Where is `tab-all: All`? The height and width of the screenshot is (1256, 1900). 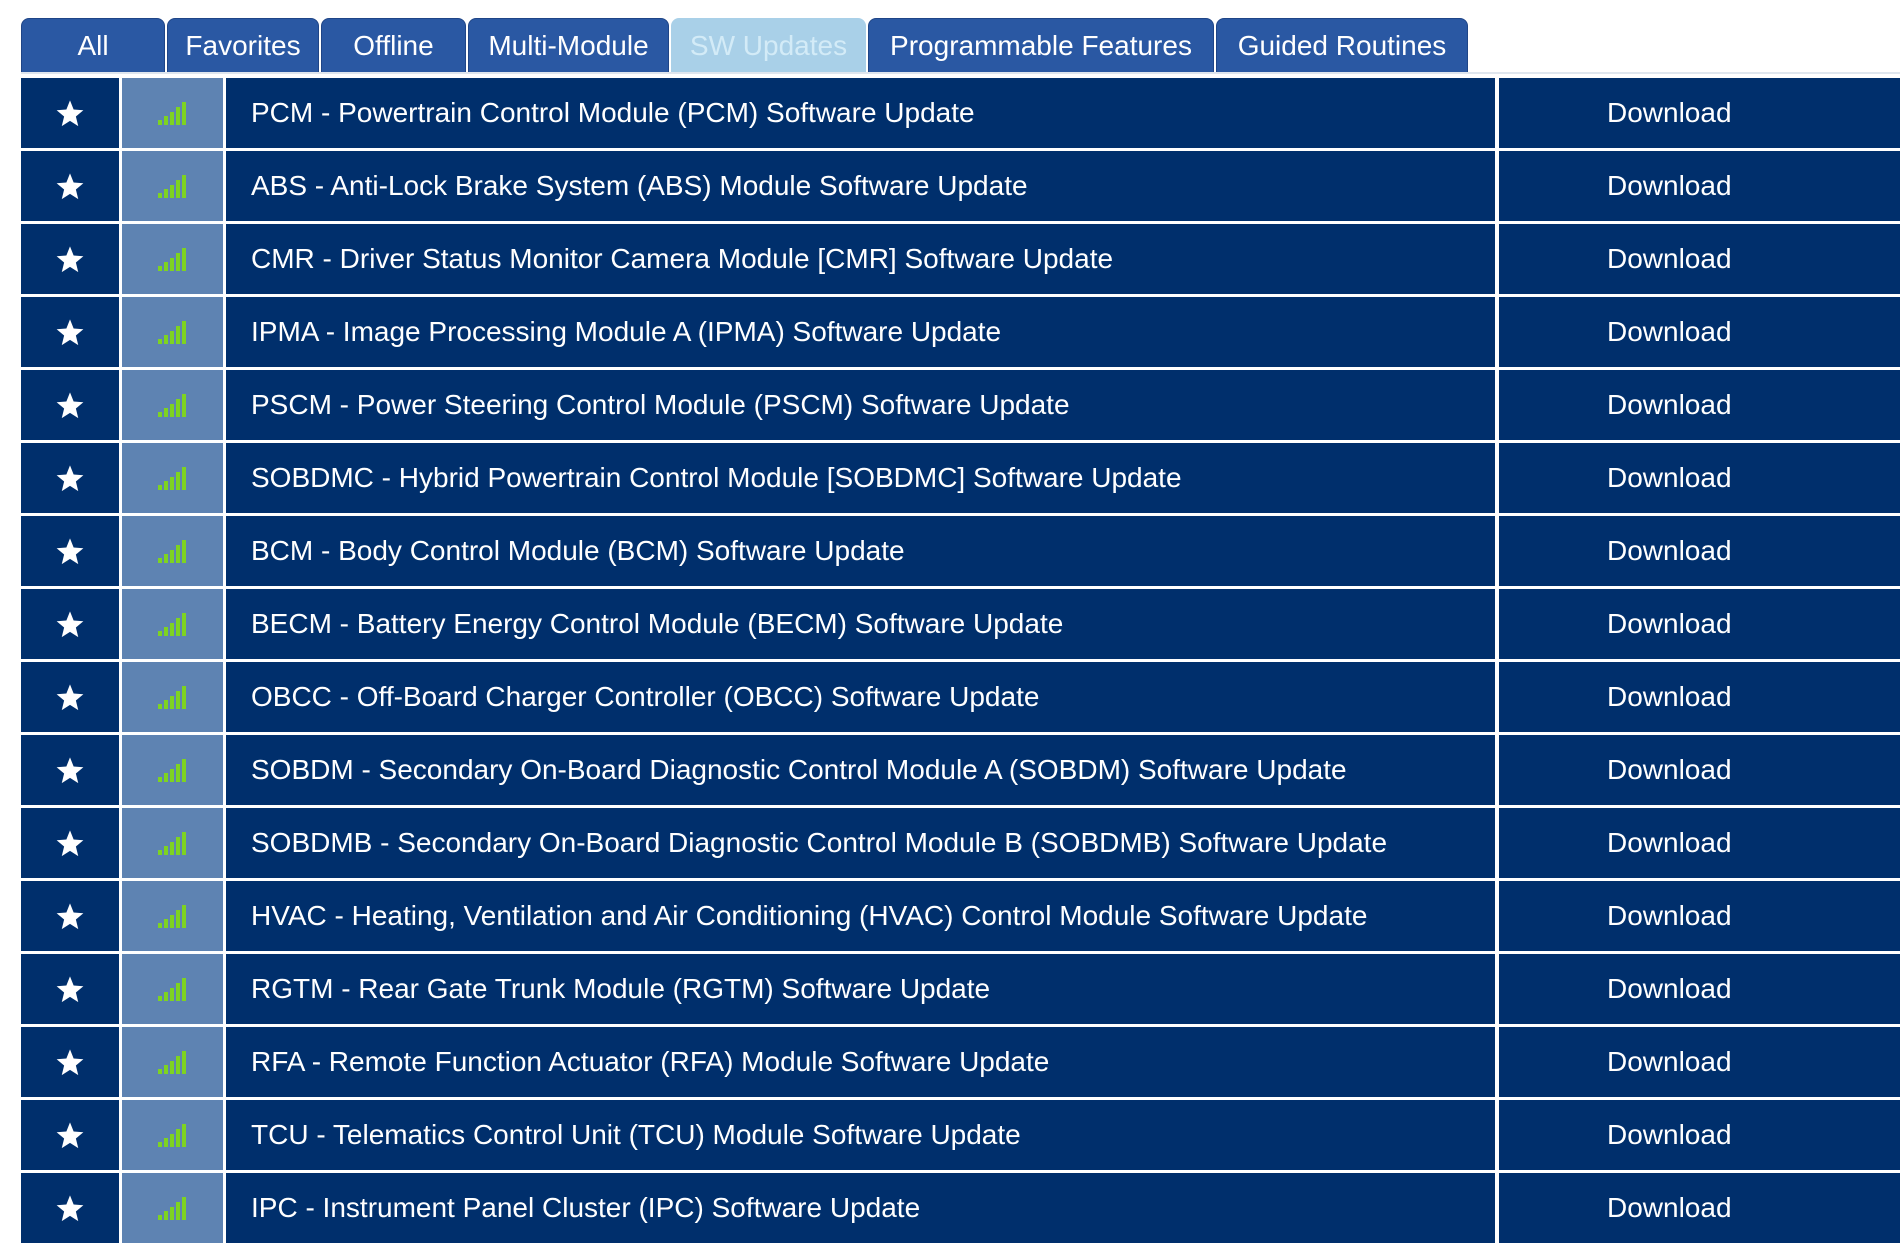
tab-all: All is located at coordinates (93, 45).